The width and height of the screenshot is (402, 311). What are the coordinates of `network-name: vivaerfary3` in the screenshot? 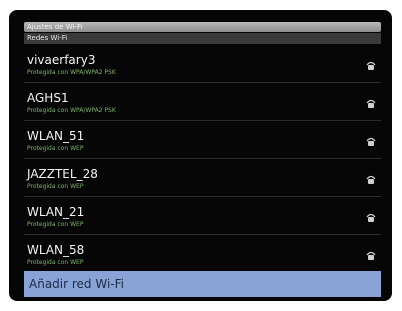 It's located at (61, 60).